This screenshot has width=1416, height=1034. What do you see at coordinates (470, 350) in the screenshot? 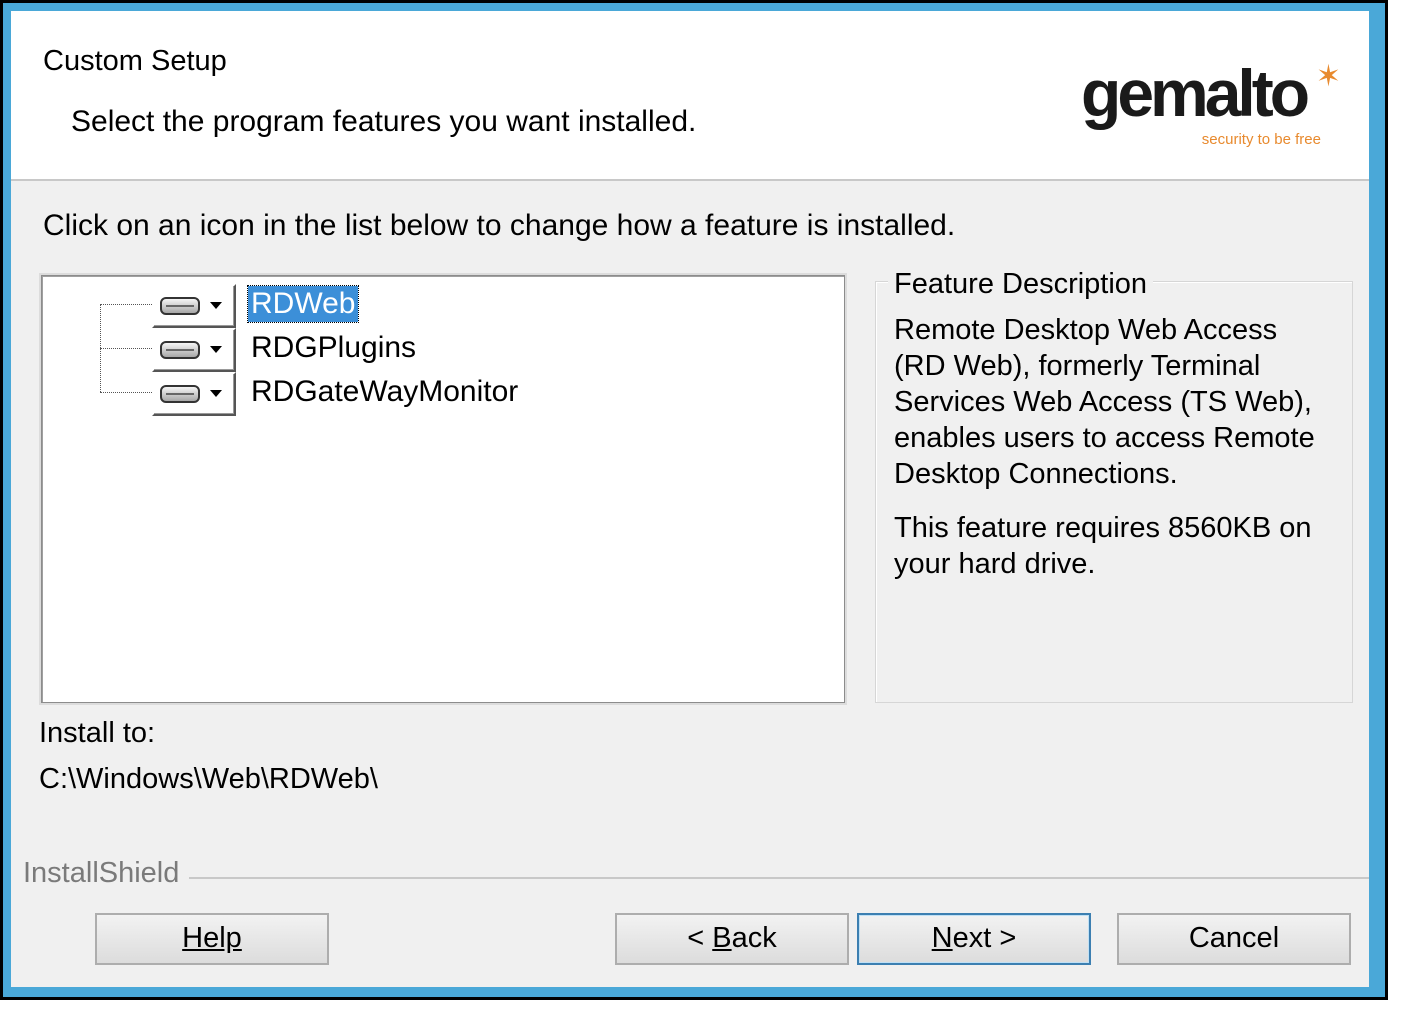
I see `feature-row-rdgplugins: RDGPlugins` at bounding box center [470, 350].